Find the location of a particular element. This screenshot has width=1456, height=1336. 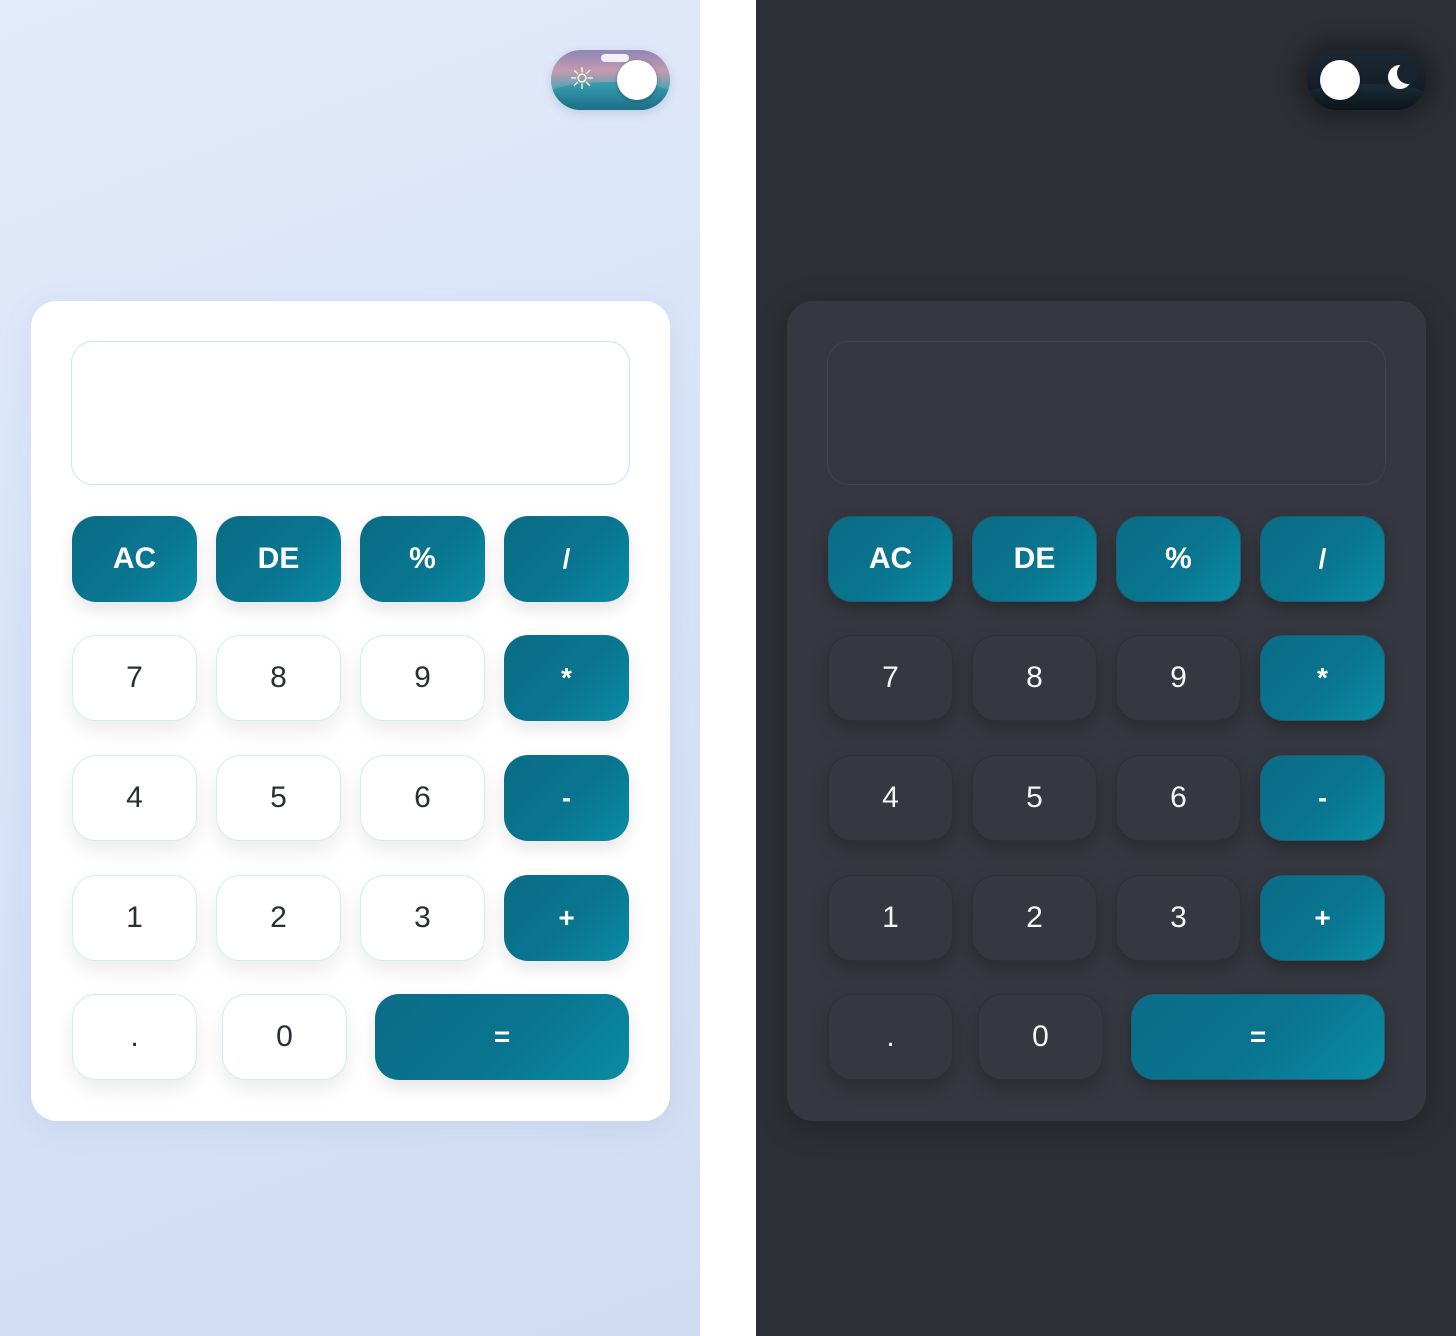

theme-toggle: ☼ is located at coordinates (610, 80).